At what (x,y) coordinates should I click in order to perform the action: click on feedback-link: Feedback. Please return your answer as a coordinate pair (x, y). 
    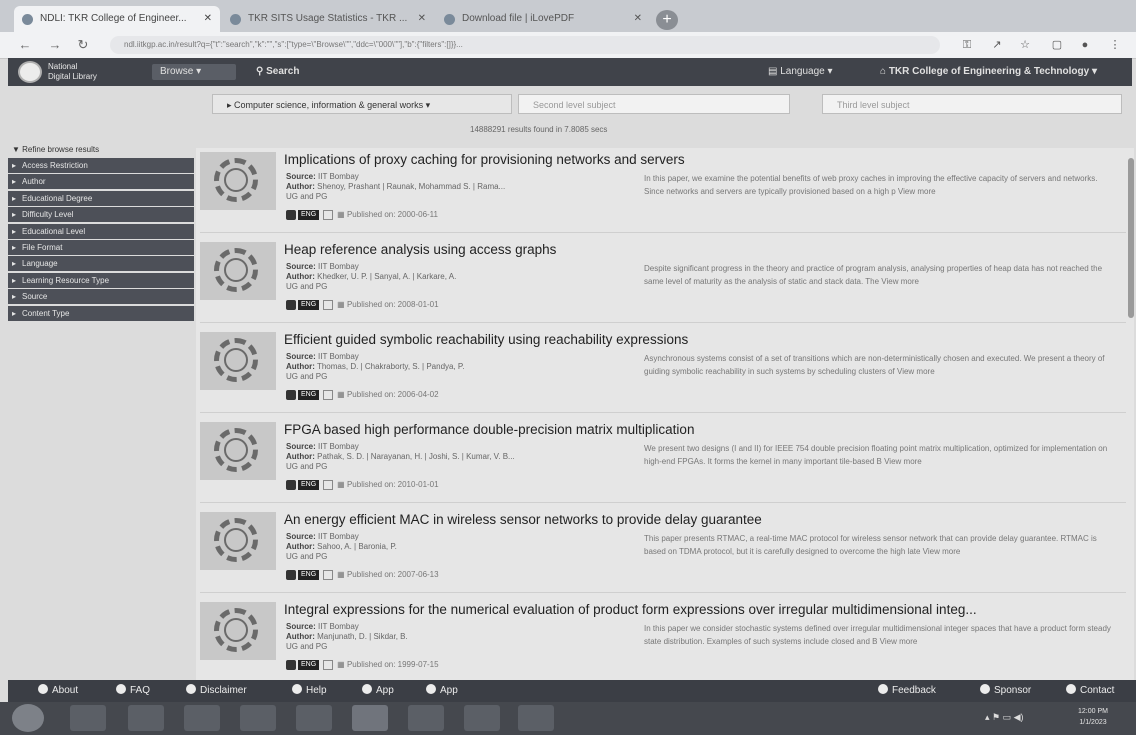
    Looking at the image, I should click on (907, 691).